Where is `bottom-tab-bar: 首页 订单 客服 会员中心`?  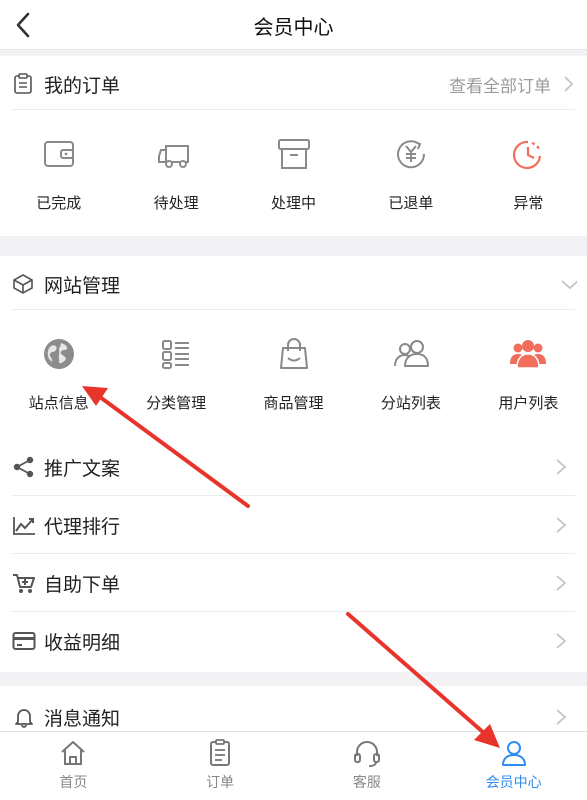 bottom-tab-bar: 首页 订单 客服 会员中心 is located at coordinates (293, 765).